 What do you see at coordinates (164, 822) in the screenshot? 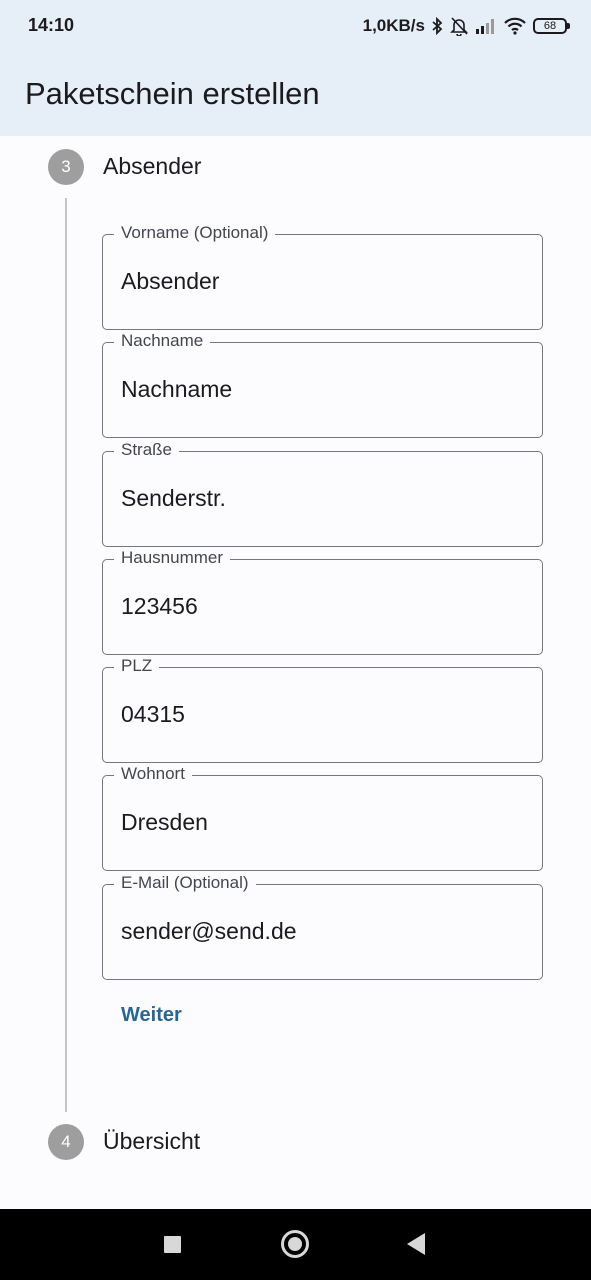
I see `city-value: Dresden` at bounding box center [164, 822].